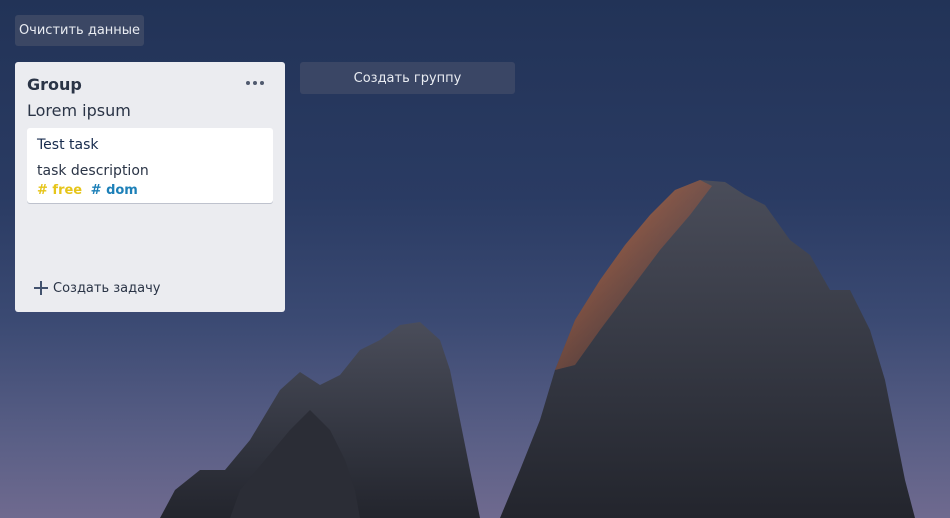  What do you see at coordinates (93, 171) in the screenshot?
I see `task-description: task description` at bounding box center [93, 171].